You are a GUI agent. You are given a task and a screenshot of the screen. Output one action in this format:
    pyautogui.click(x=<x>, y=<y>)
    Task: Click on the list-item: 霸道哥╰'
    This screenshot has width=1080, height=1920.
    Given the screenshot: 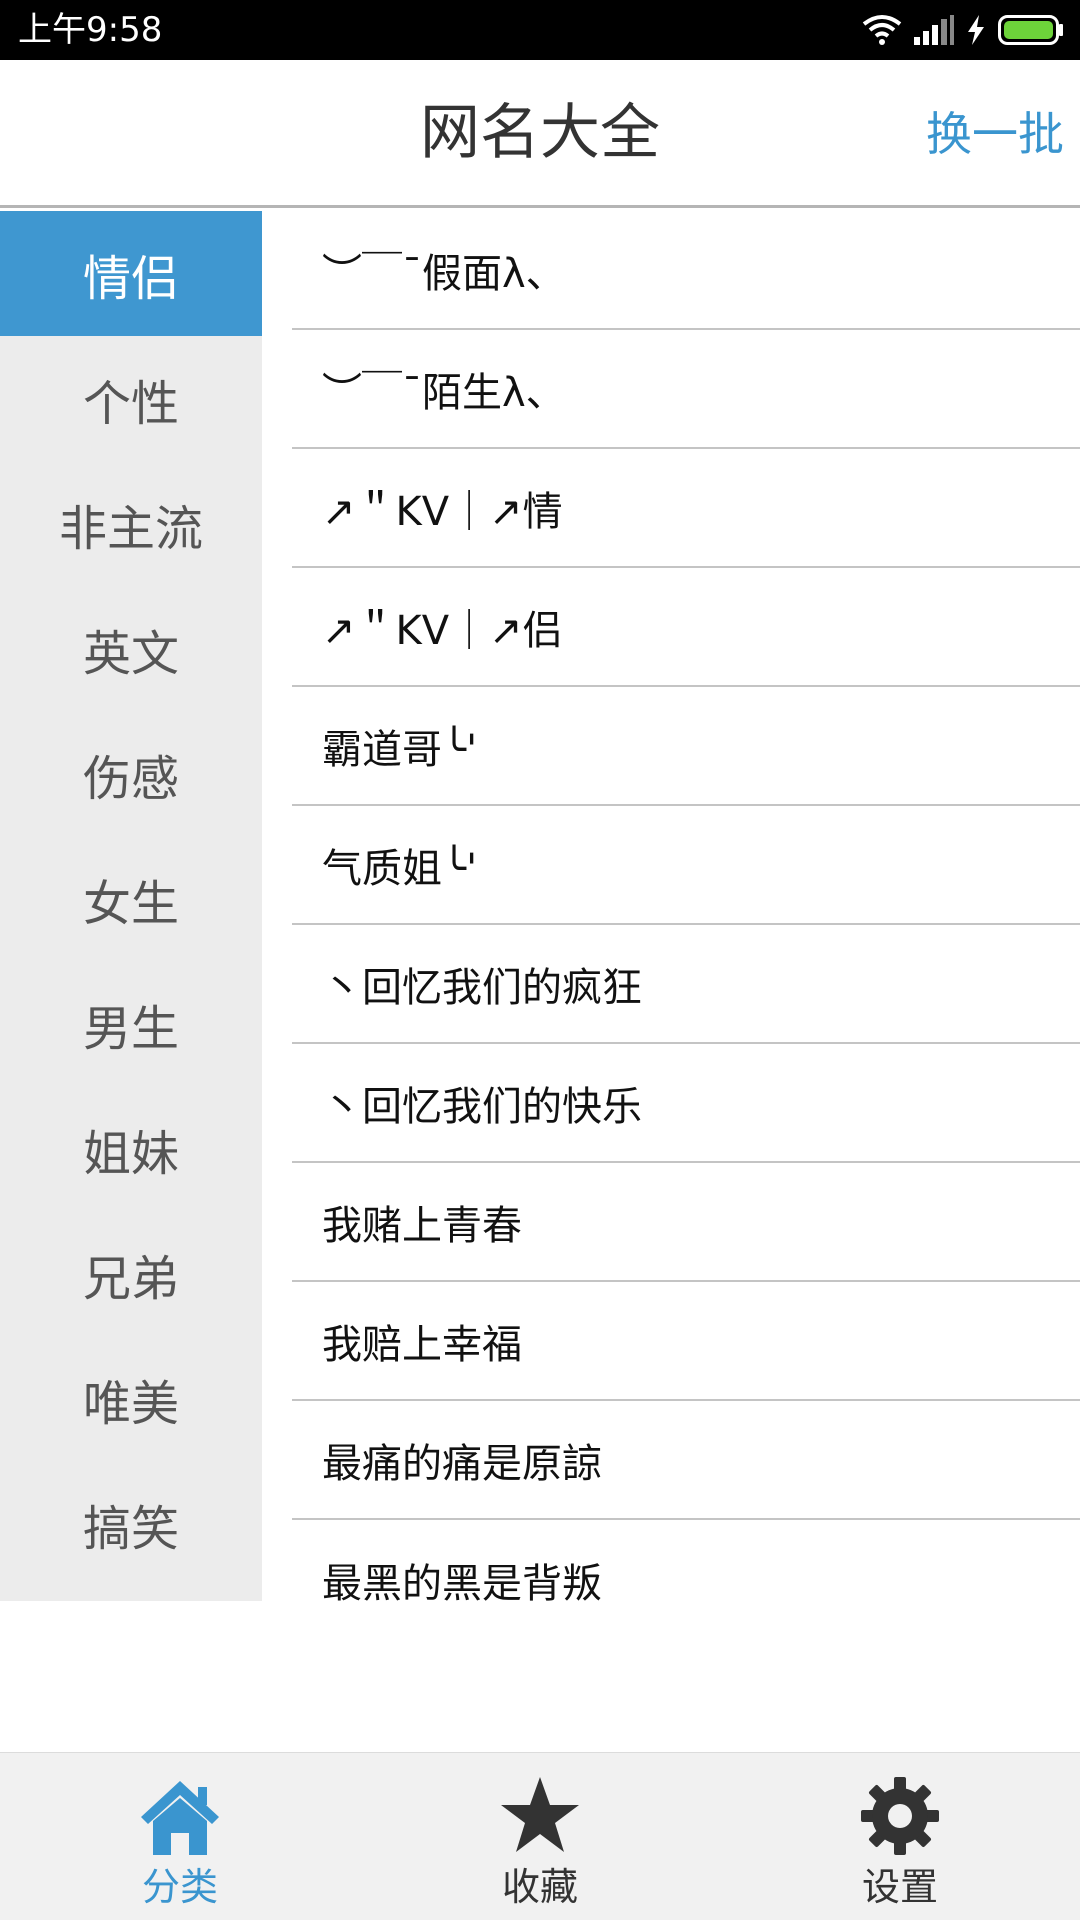 What is the action you would take?
    pyautogui.click(x=686, y=746)
    